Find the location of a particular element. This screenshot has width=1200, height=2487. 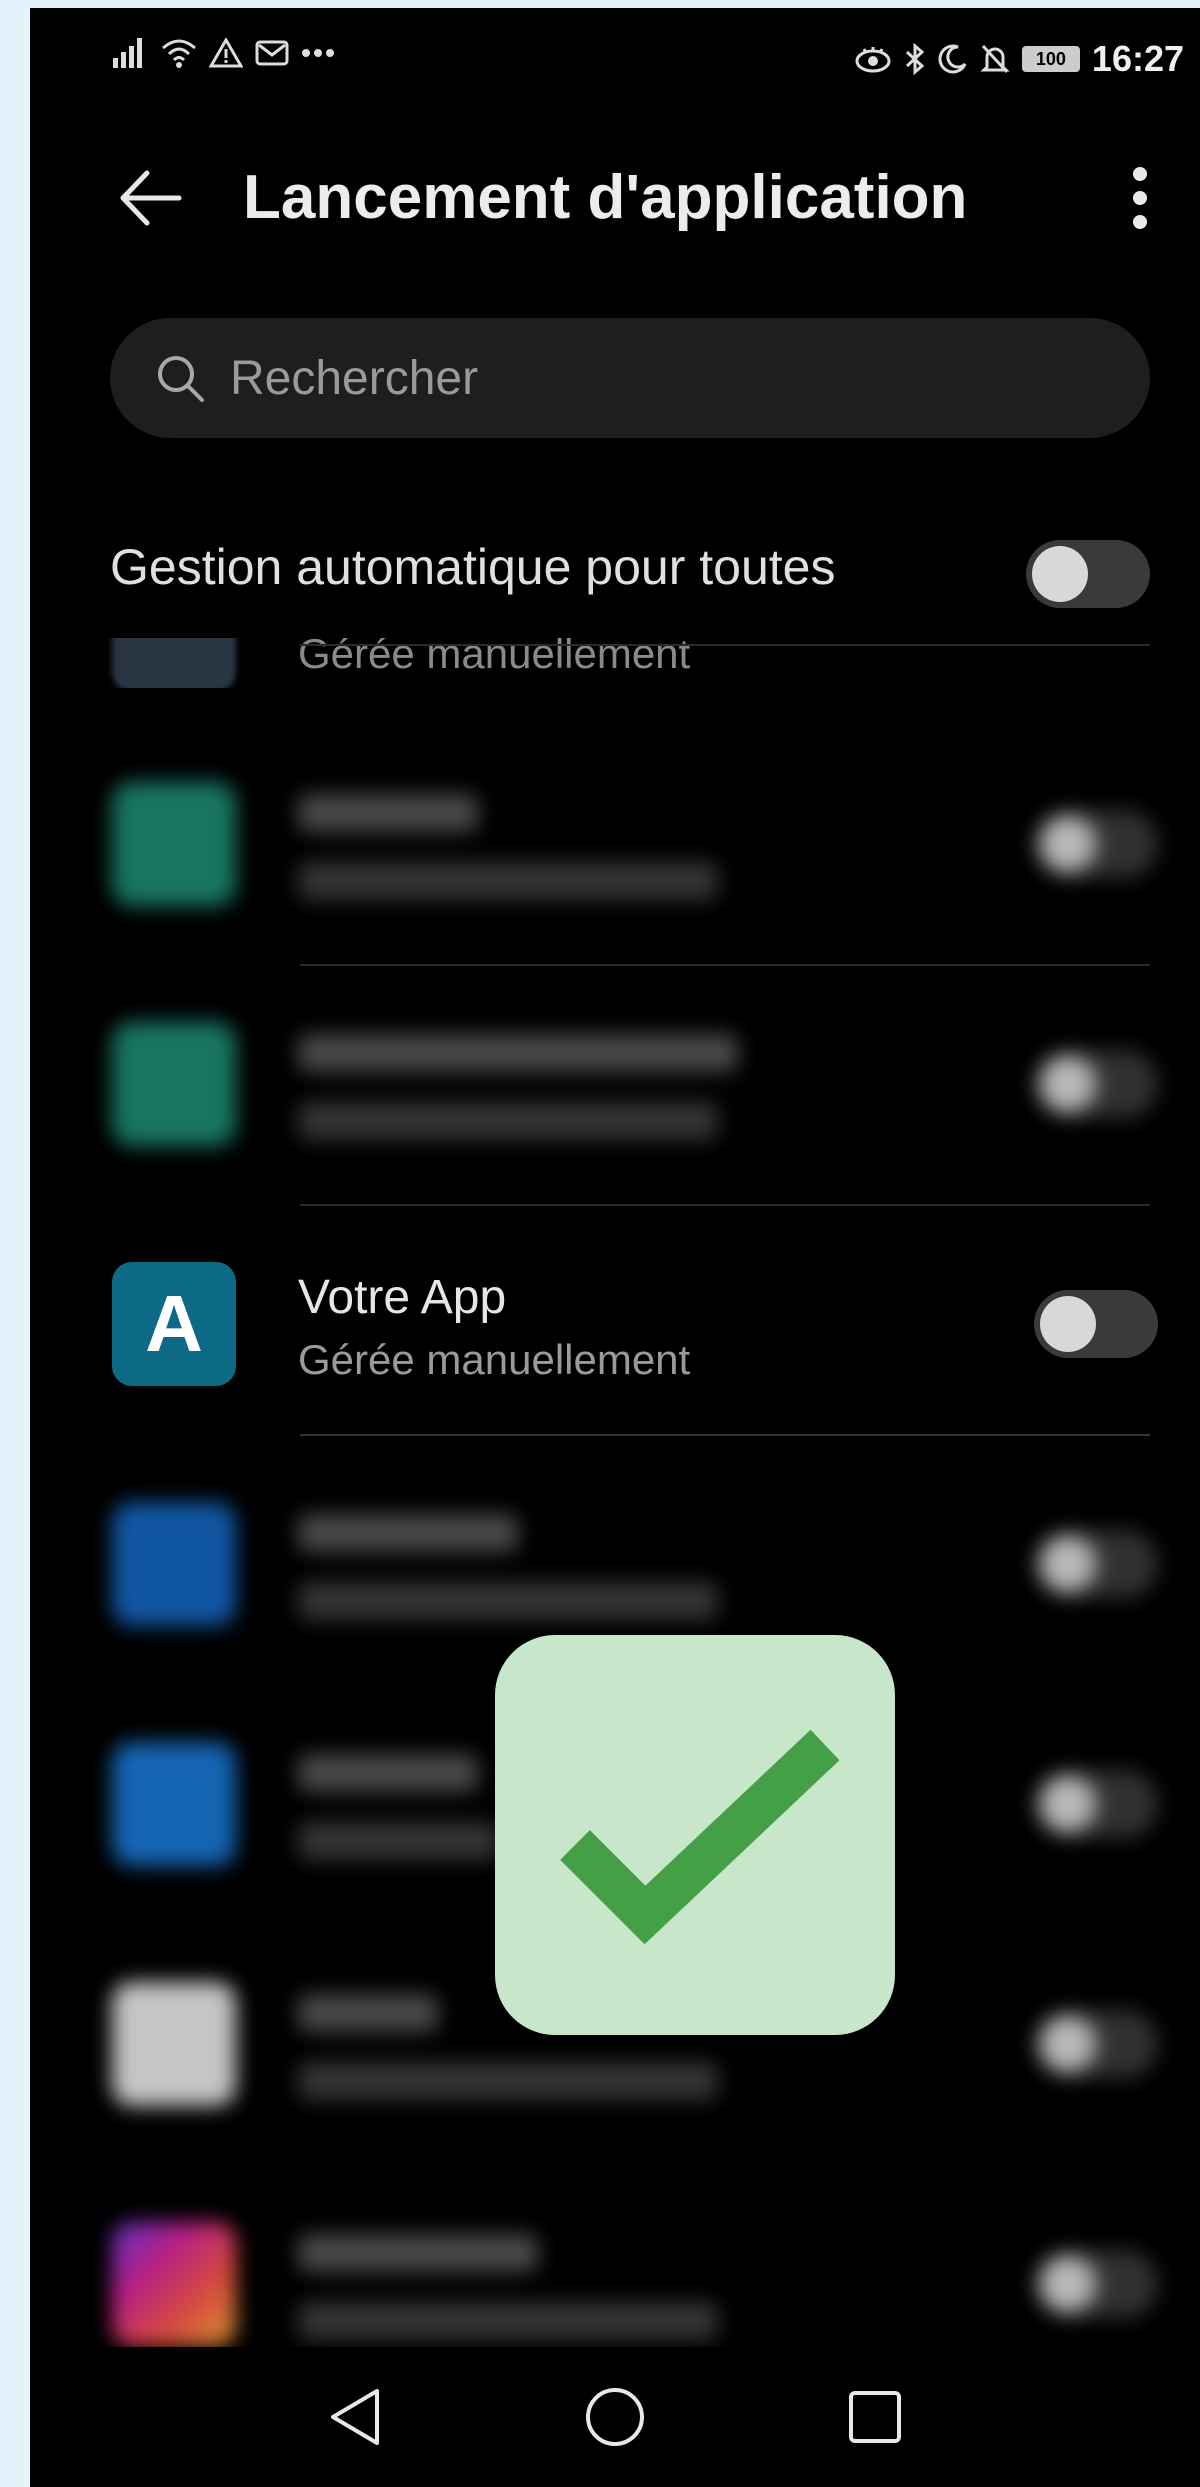

signal-icon is located at coordinates (131, 53).